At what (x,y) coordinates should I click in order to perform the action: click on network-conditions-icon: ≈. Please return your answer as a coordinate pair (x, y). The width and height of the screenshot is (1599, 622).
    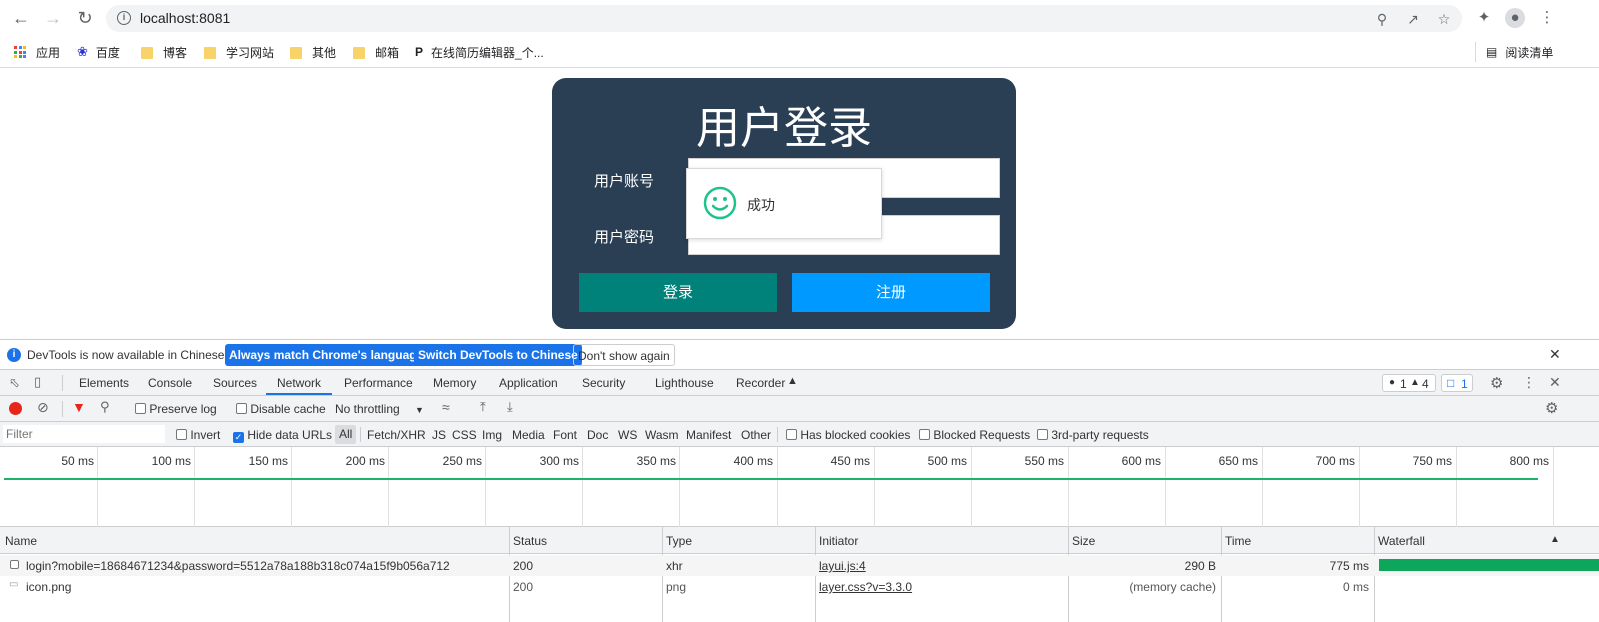
    Looking at the image, I should click on (446, 407).